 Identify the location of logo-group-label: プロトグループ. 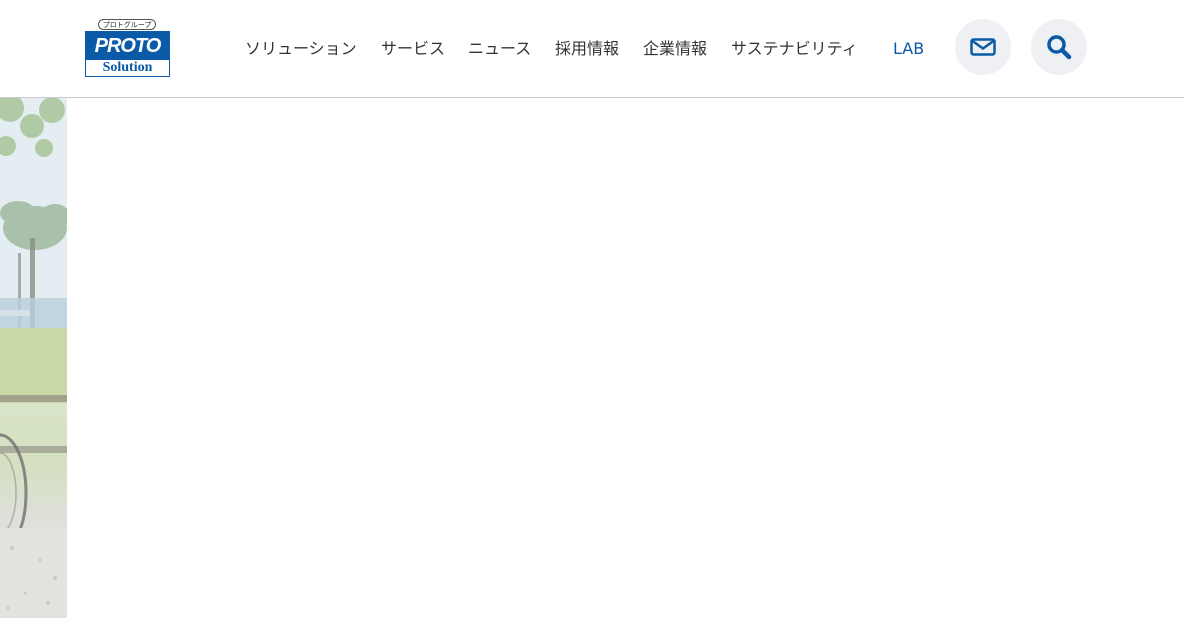
(127, 24).